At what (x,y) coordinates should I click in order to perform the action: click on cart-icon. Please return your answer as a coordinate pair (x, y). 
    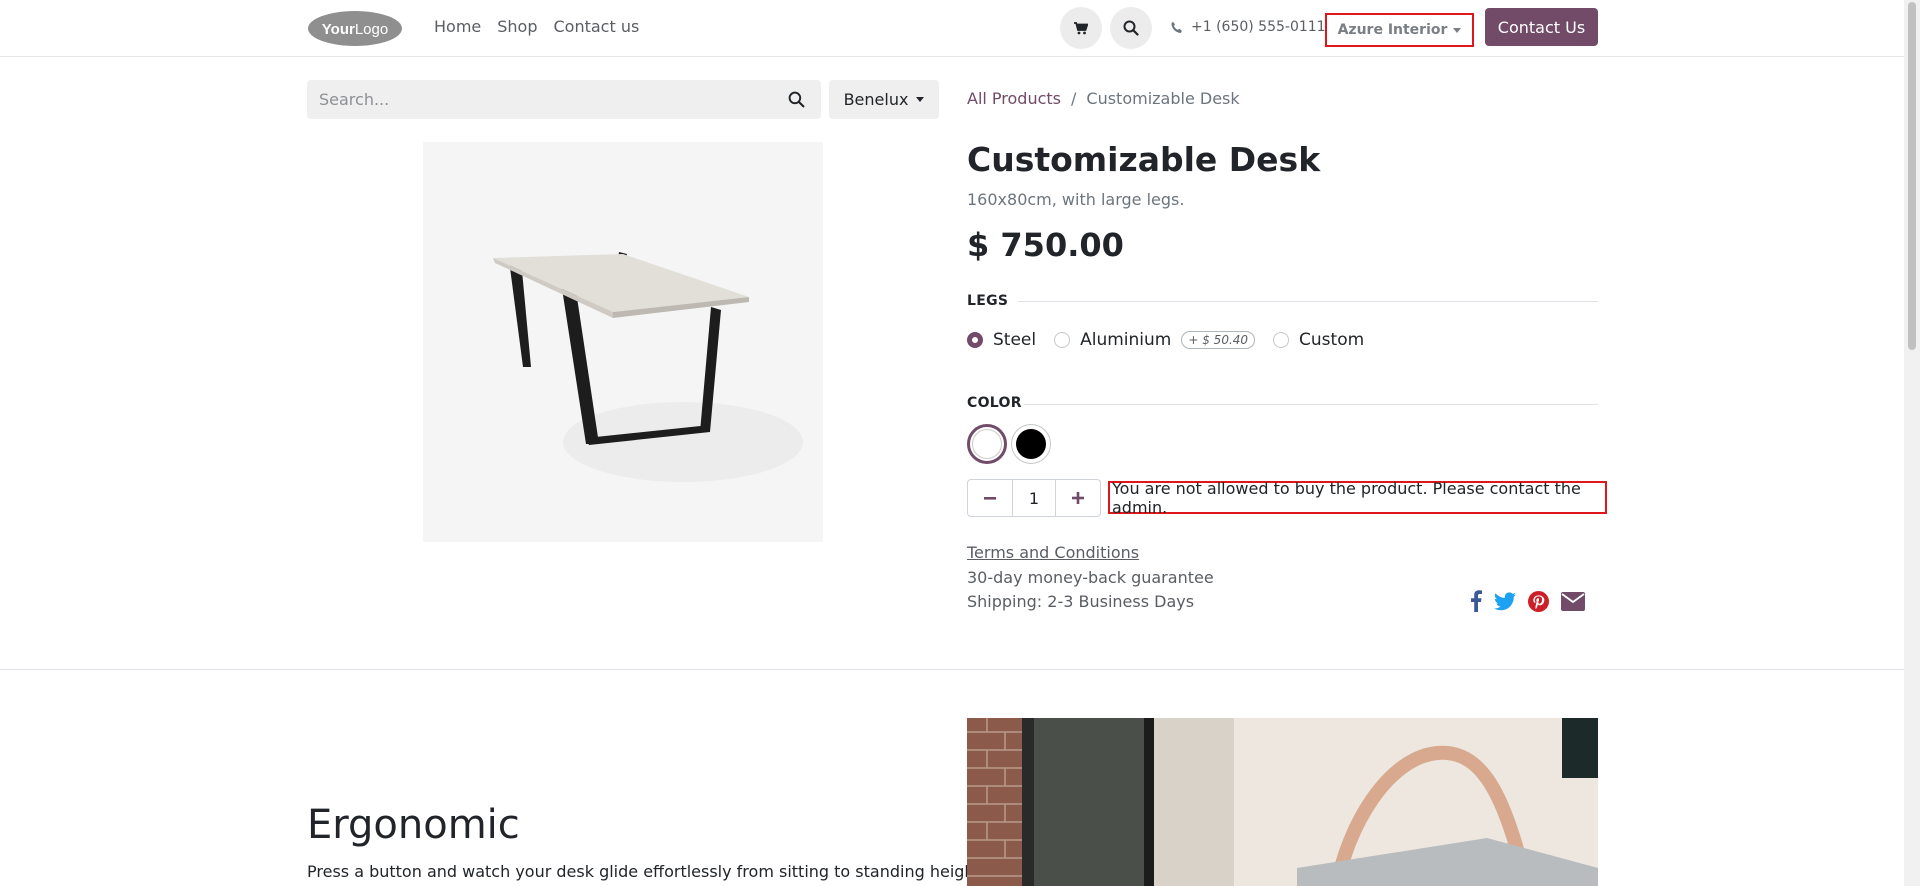
    Looking at the image, I should click on (1081, 27).